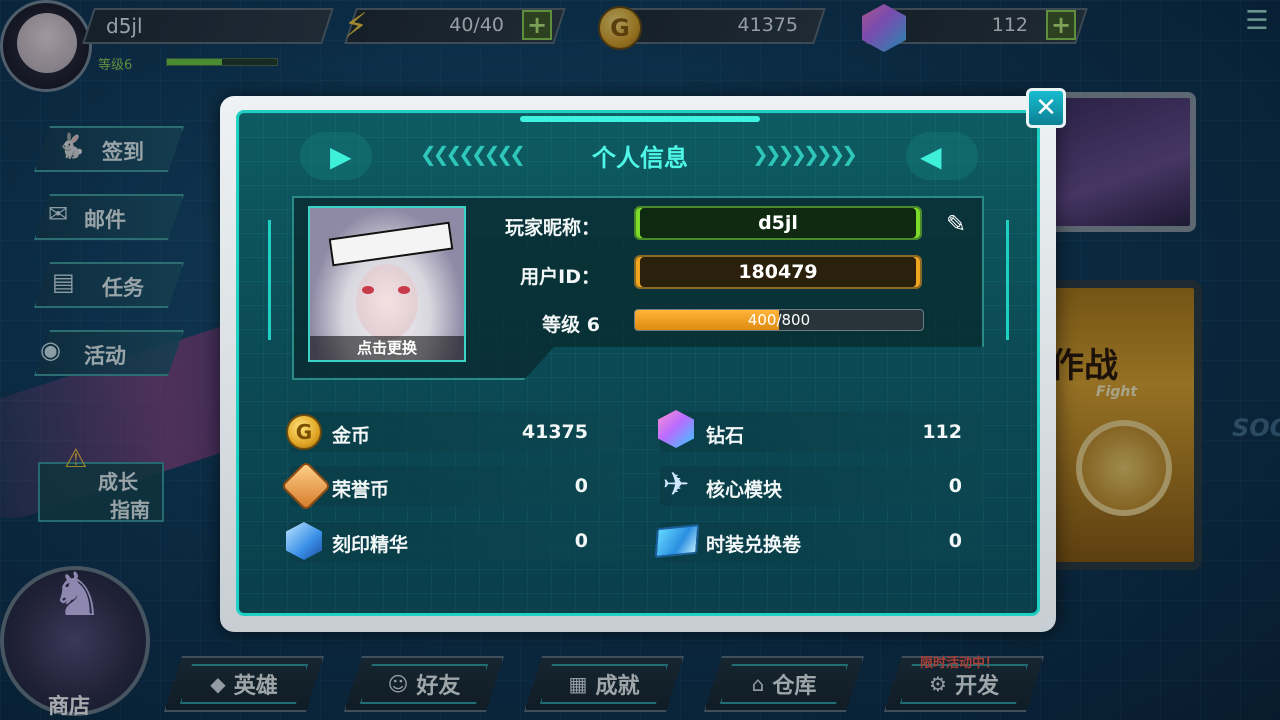  What do you see at coordinates (677, 541) in the screenshot?
I see `costume-ticket-icon` at bounding box center [677, 541].